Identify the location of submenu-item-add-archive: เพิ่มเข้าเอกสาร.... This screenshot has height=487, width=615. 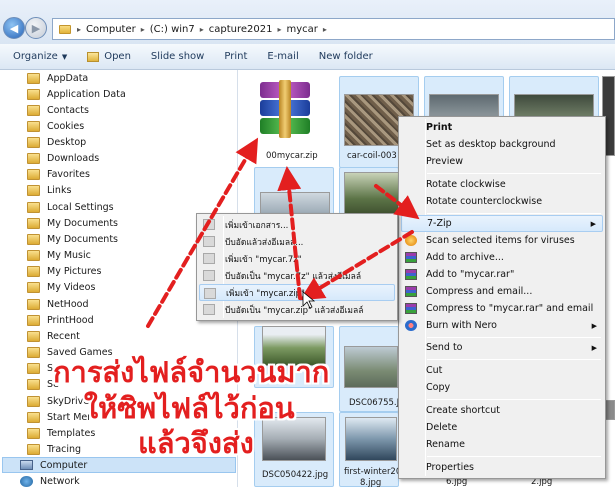
(297, 224).